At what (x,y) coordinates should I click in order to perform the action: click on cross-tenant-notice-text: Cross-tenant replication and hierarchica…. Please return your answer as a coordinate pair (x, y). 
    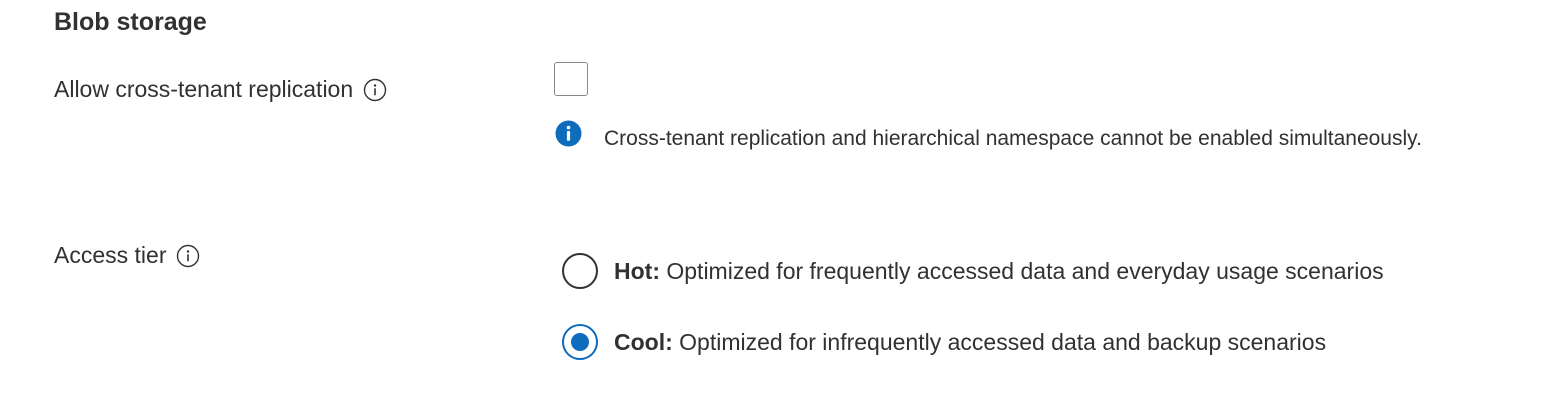
    Looking at the image, I should click on (1013, 138).